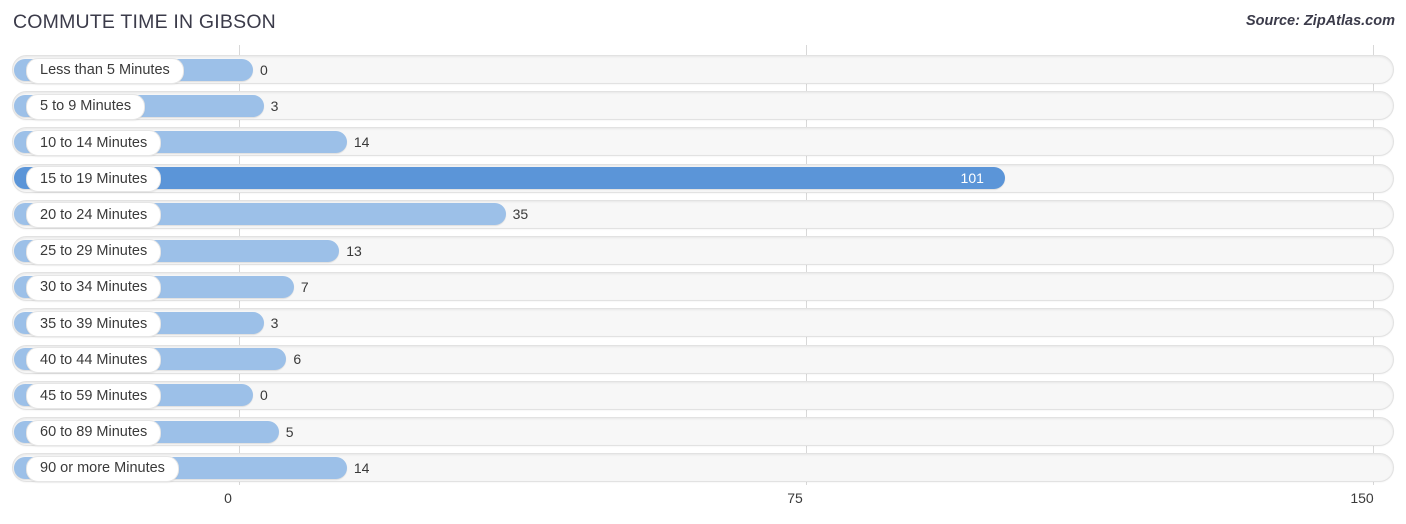 The height and width of the screenshot is (524, 1406). I want to click on bar-category-label: 10 to 14 Minutes, so click(94, 142).